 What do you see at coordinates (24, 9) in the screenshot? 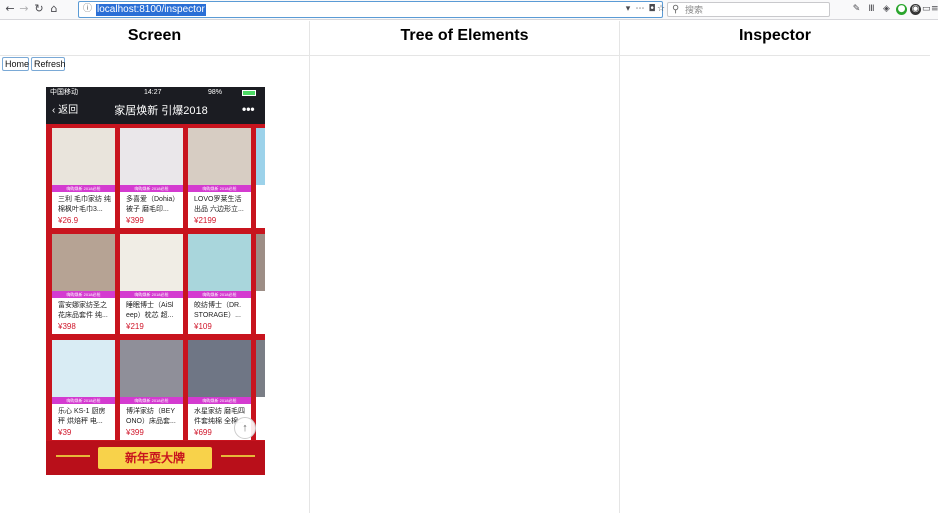
I see `forward-icon: →` at bounding box center [24, 9].